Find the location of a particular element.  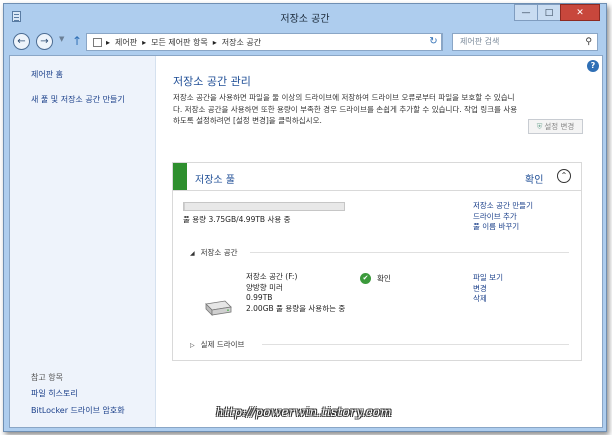

add-drives-link: 드라이브 추가 is located at coordinates (503, 217).